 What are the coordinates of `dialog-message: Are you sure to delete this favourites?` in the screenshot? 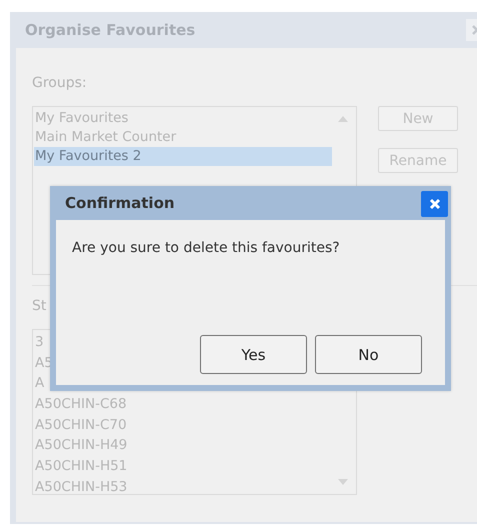 It's located at (206, 248).